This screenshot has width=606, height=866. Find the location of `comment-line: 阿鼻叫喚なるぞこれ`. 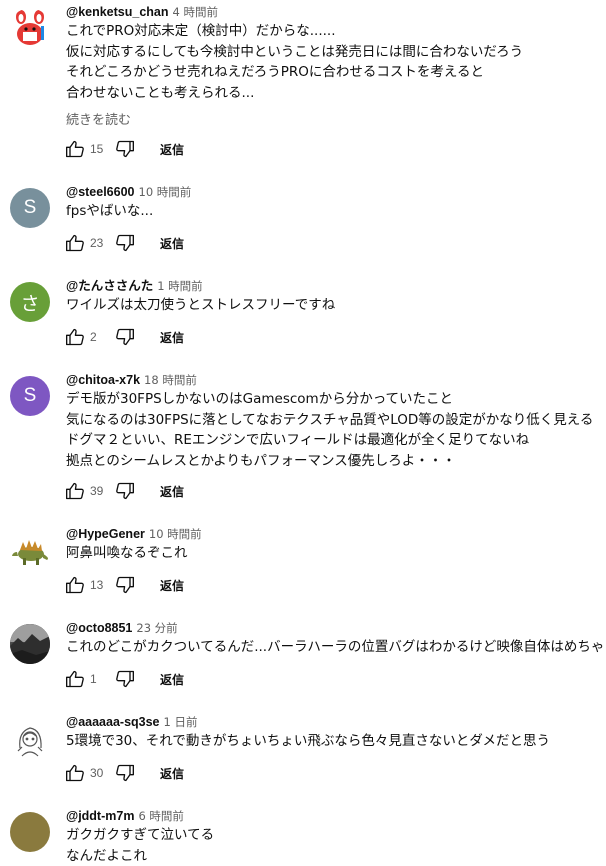

comment-line: 阿鼻叫喚なるぞこれ is located at coordinates (127, 553).